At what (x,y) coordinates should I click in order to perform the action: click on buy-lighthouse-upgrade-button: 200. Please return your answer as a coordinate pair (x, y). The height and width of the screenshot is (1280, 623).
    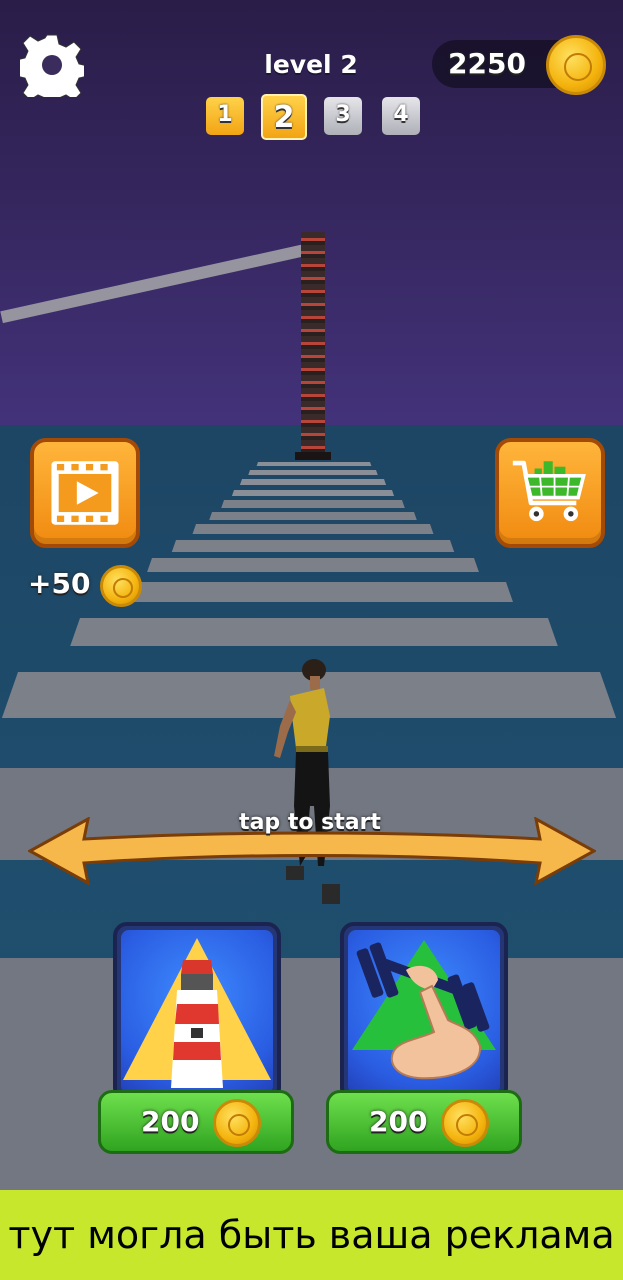
    Looking at the image, I should click on (196, 1122).